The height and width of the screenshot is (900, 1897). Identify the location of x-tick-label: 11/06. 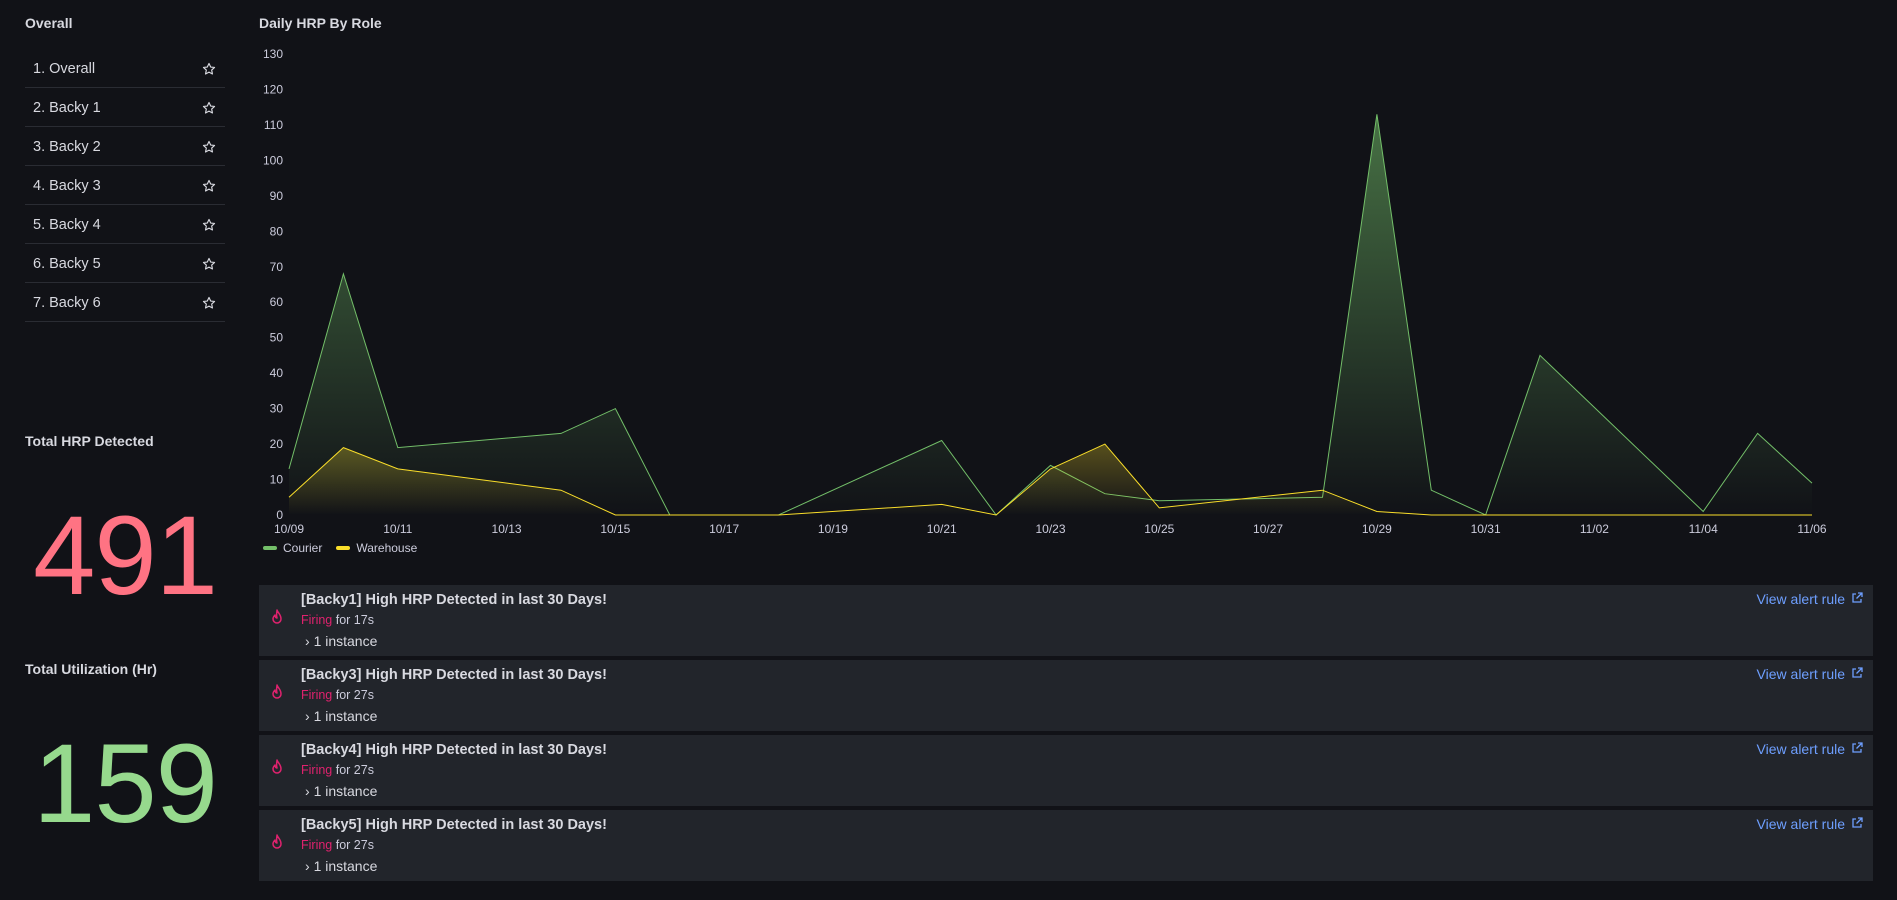
(1811, 529).